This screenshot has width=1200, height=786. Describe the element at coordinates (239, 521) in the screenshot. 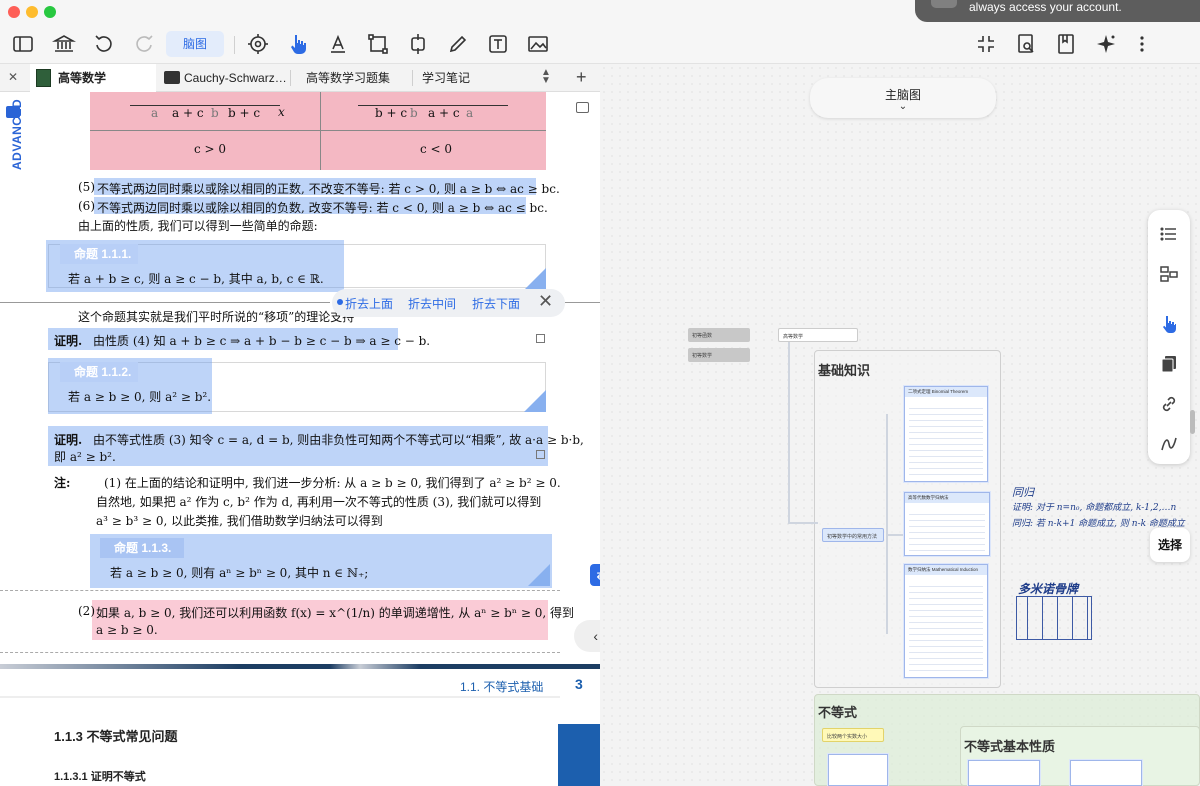

I see `note-line-3: a³ ≥ b³ ≥ 0, 以此类推, 我们借助数学归纳法可以得到` at that location.